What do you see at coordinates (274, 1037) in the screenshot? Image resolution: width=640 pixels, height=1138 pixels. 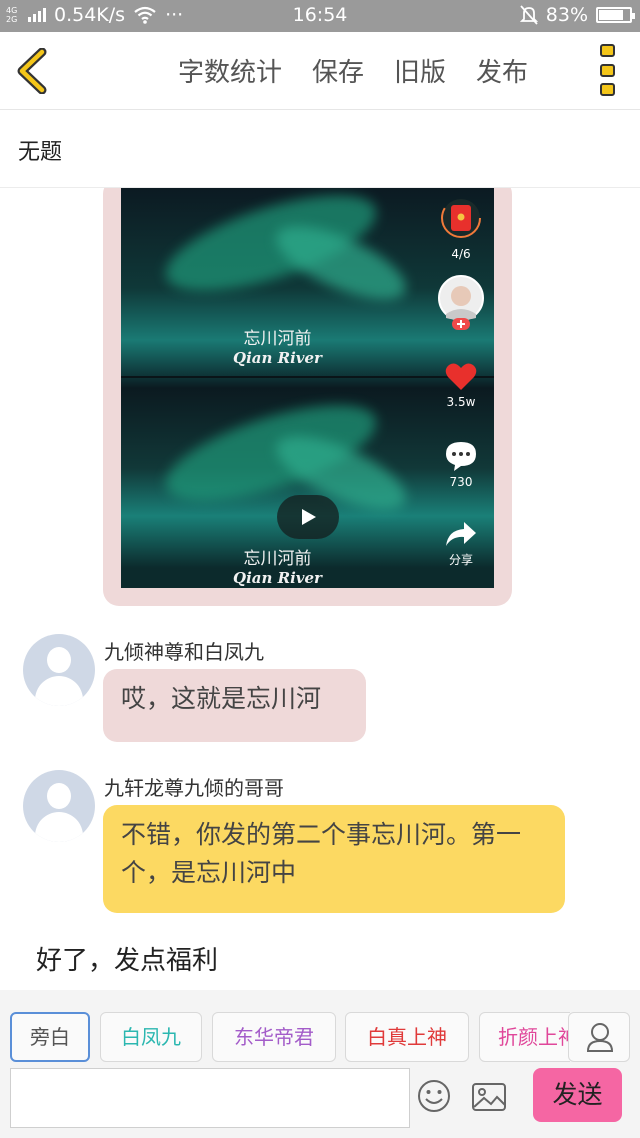 I see `role-chip: 东华帝君` at bounding box center [274, 1037].